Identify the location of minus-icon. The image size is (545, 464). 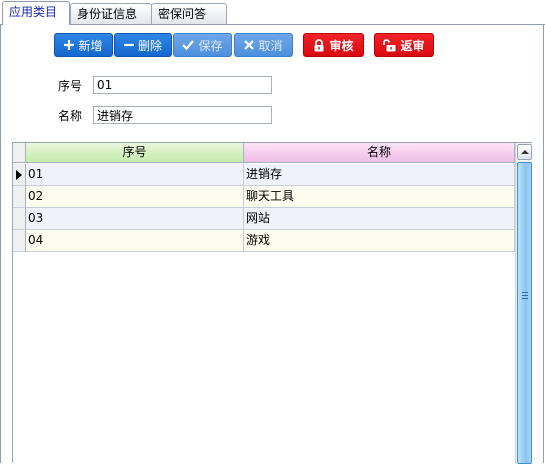
(128, 45).